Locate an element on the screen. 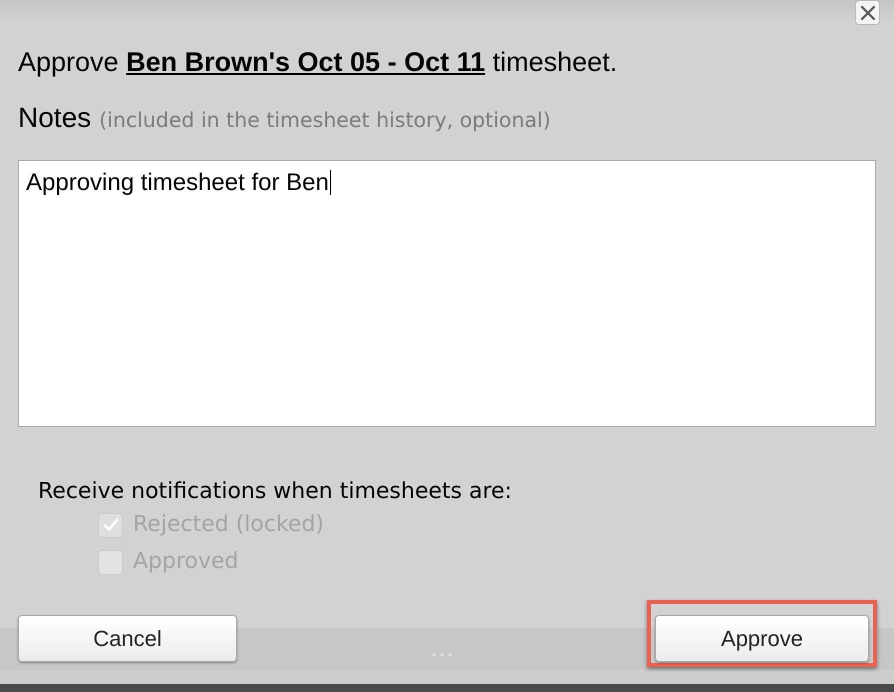  close-button is located at coordinates (867, 12).